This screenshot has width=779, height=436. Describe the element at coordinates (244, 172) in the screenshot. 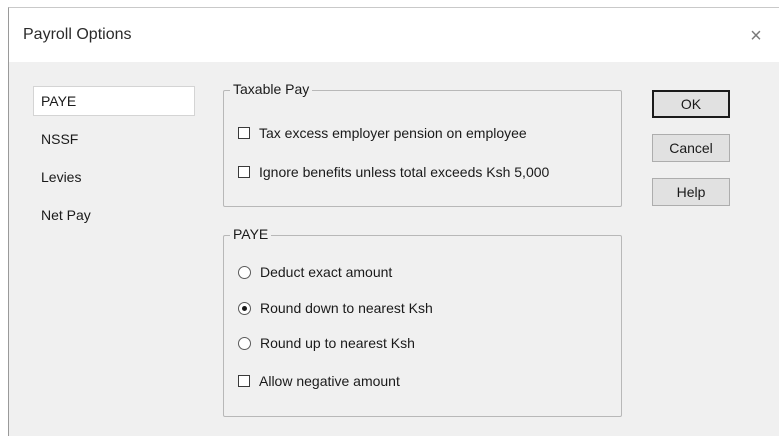

I see `ignore-benefits-checkbox` at that location.